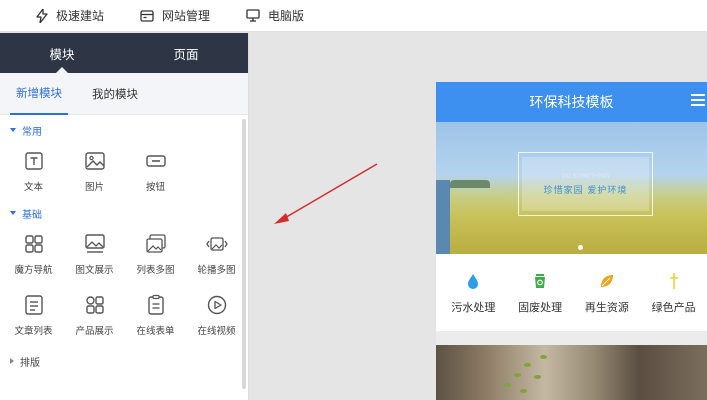 The image size is (707, 400). Describe the element at coordinates (216, 315) in the screenshot. I see `module-online-video: 在线视频` at that location.